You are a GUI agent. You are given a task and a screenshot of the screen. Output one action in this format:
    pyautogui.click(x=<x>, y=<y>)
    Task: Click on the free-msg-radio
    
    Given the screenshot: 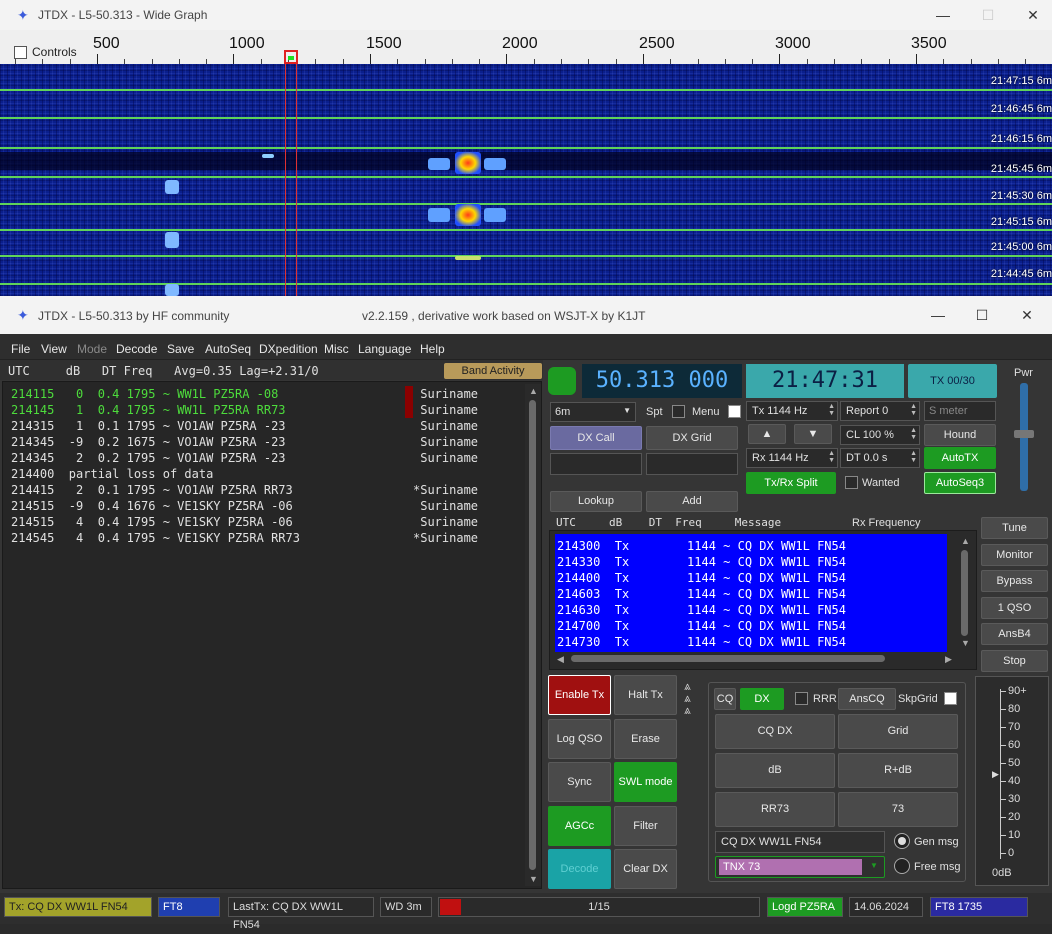 What is the action you would take?
    pyautogui.click(x=902, y=866)
    